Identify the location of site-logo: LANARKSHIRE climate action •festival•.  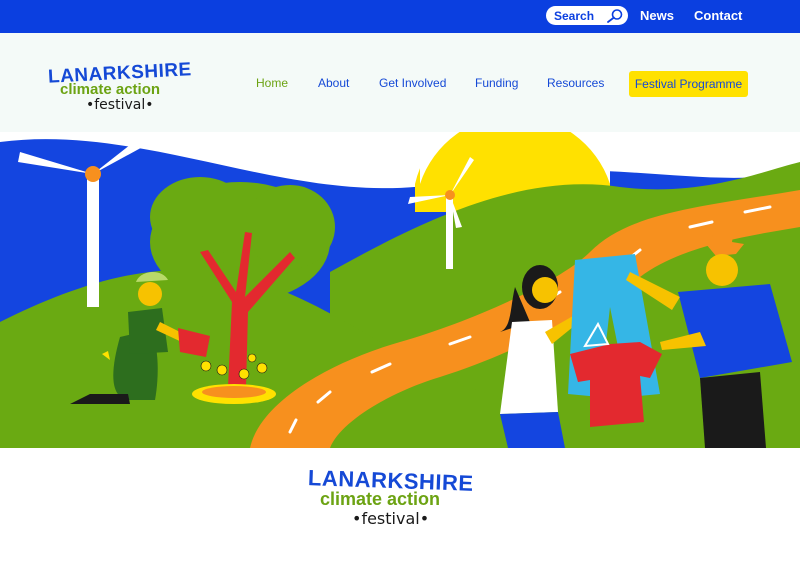
(128, 86).